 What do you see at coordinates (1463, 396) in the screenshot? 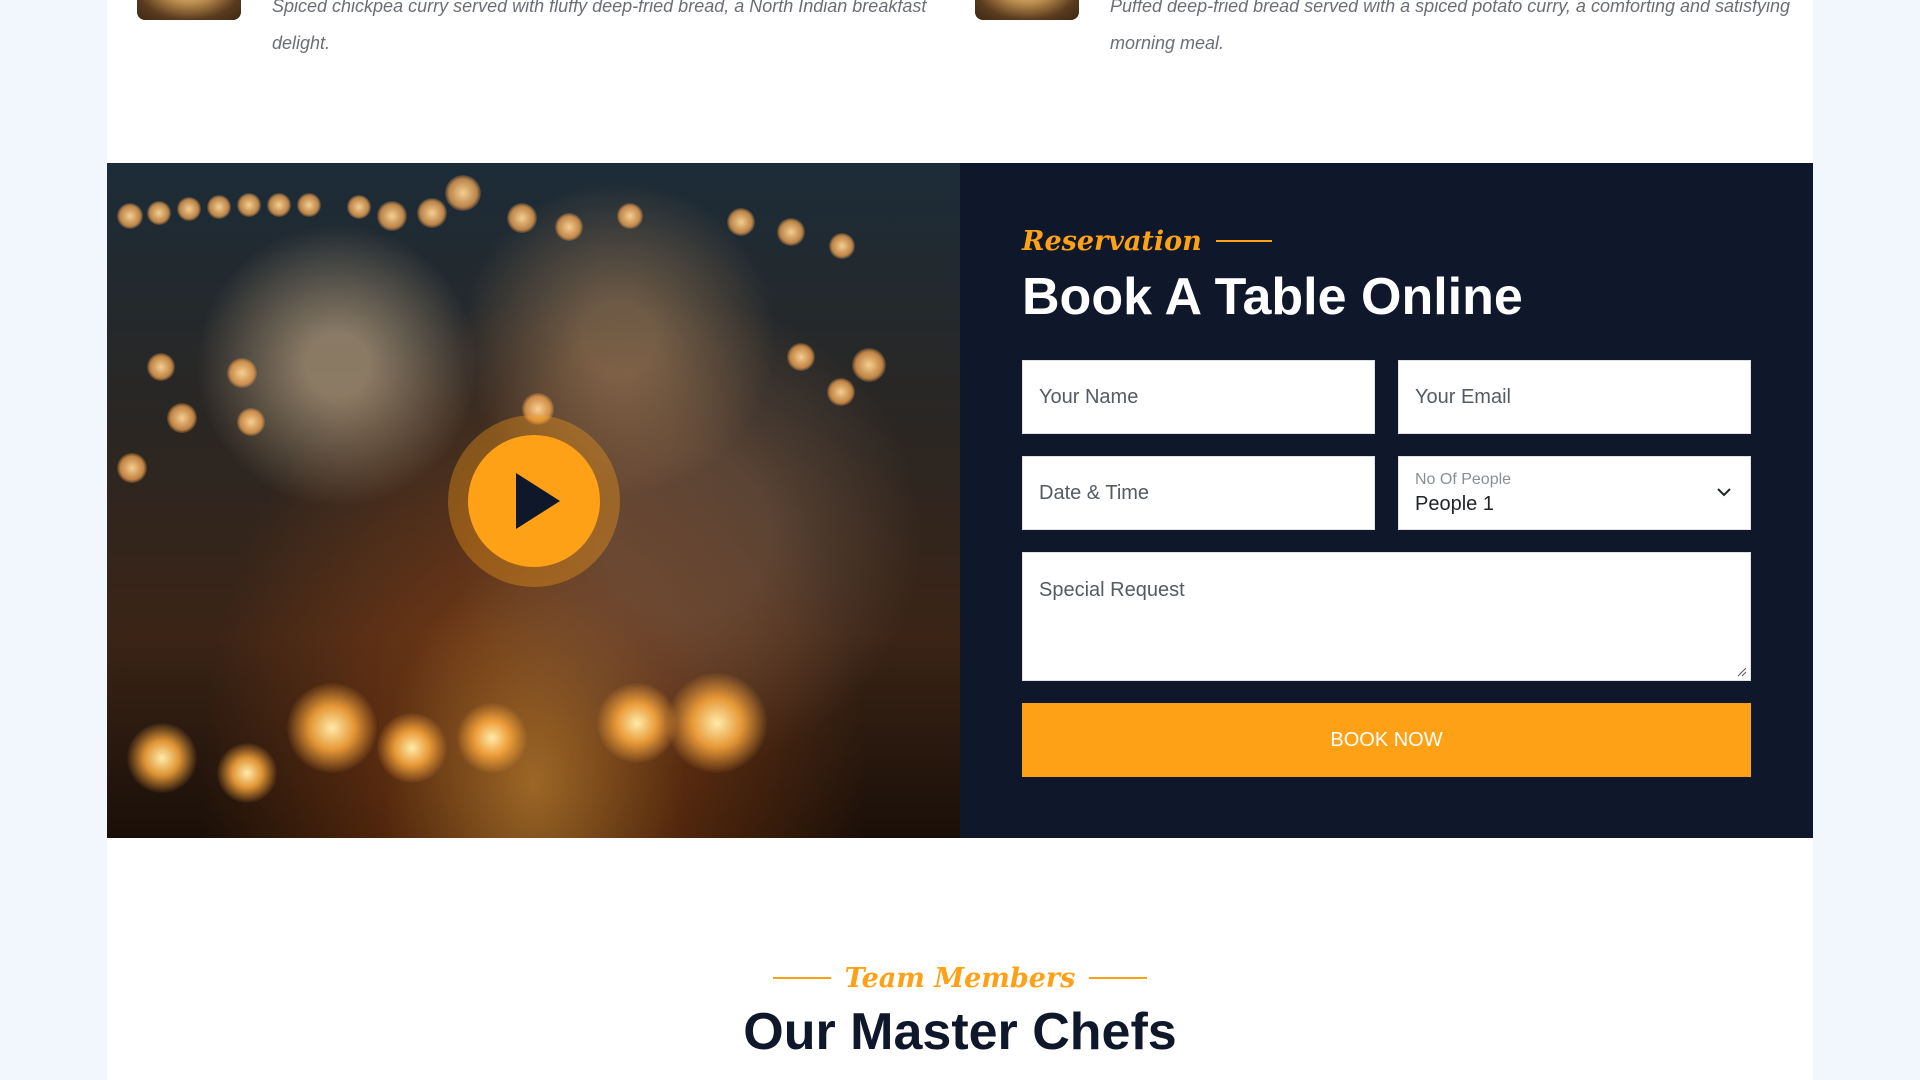
I see `email-field-placeholder: Your Email` at bounding box center [1463, 396].